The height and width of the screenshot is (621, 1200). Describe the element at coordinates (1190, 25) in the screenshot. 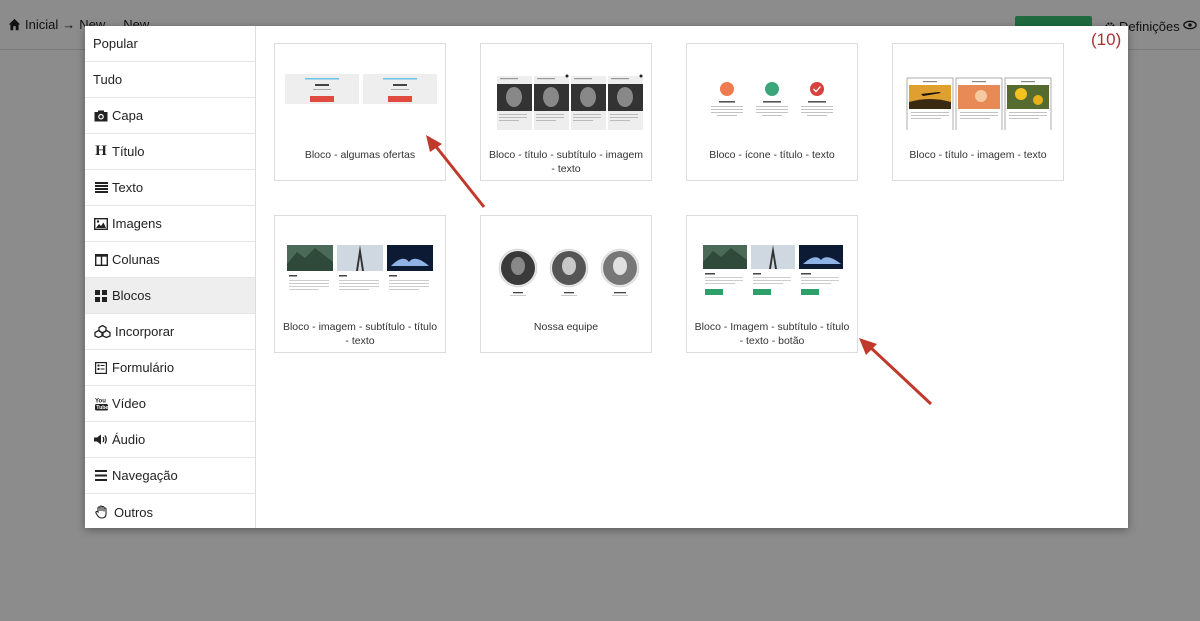

I see `eye-icon` at that location.